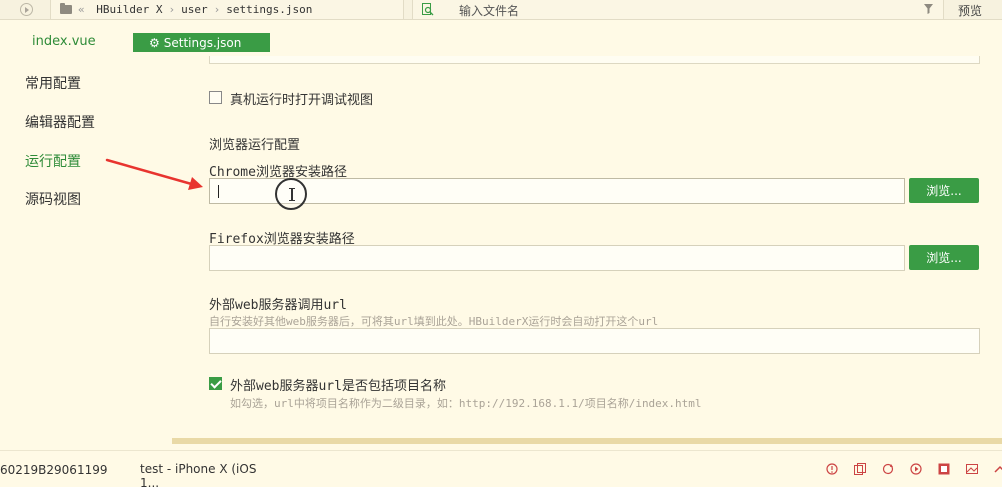 The width and height of the screenshot is (1002, 487). What do you see at coordinates (278, 305) in the screenshot?
I see `web-server-label: 外部web服务器调用url` at bounding box center [278, 305].